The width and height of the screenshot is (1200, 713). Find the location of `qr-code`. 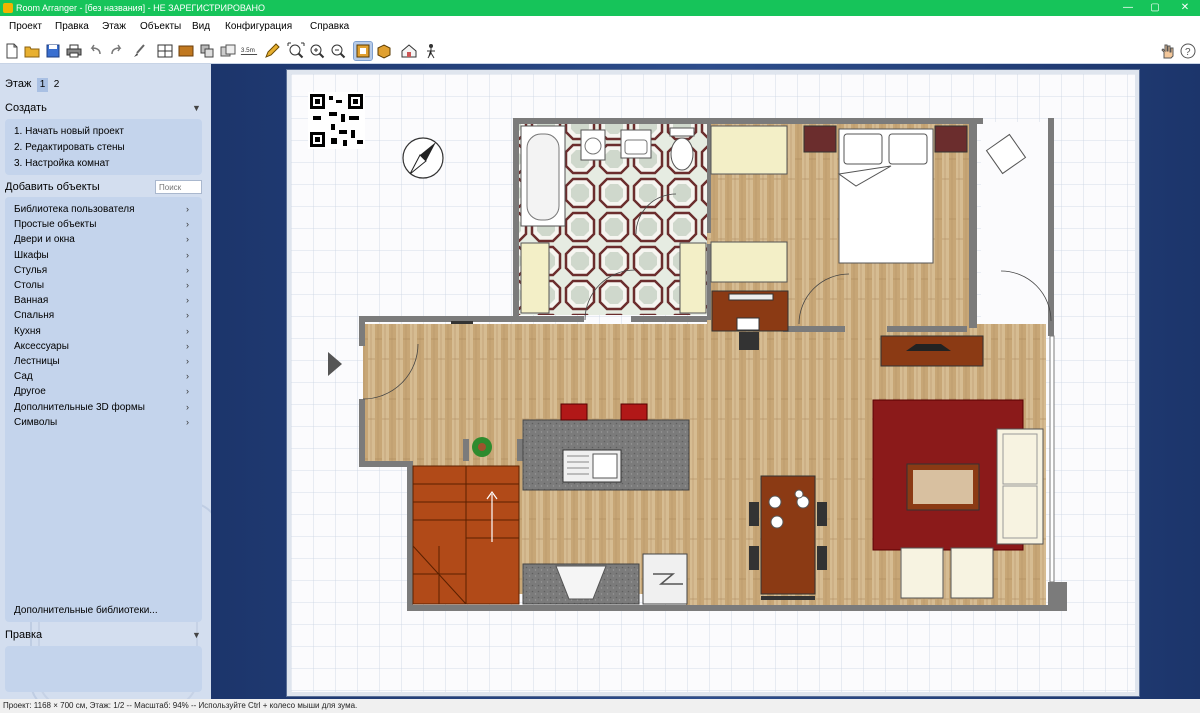

qr-code is located at coordinates (336, 120).